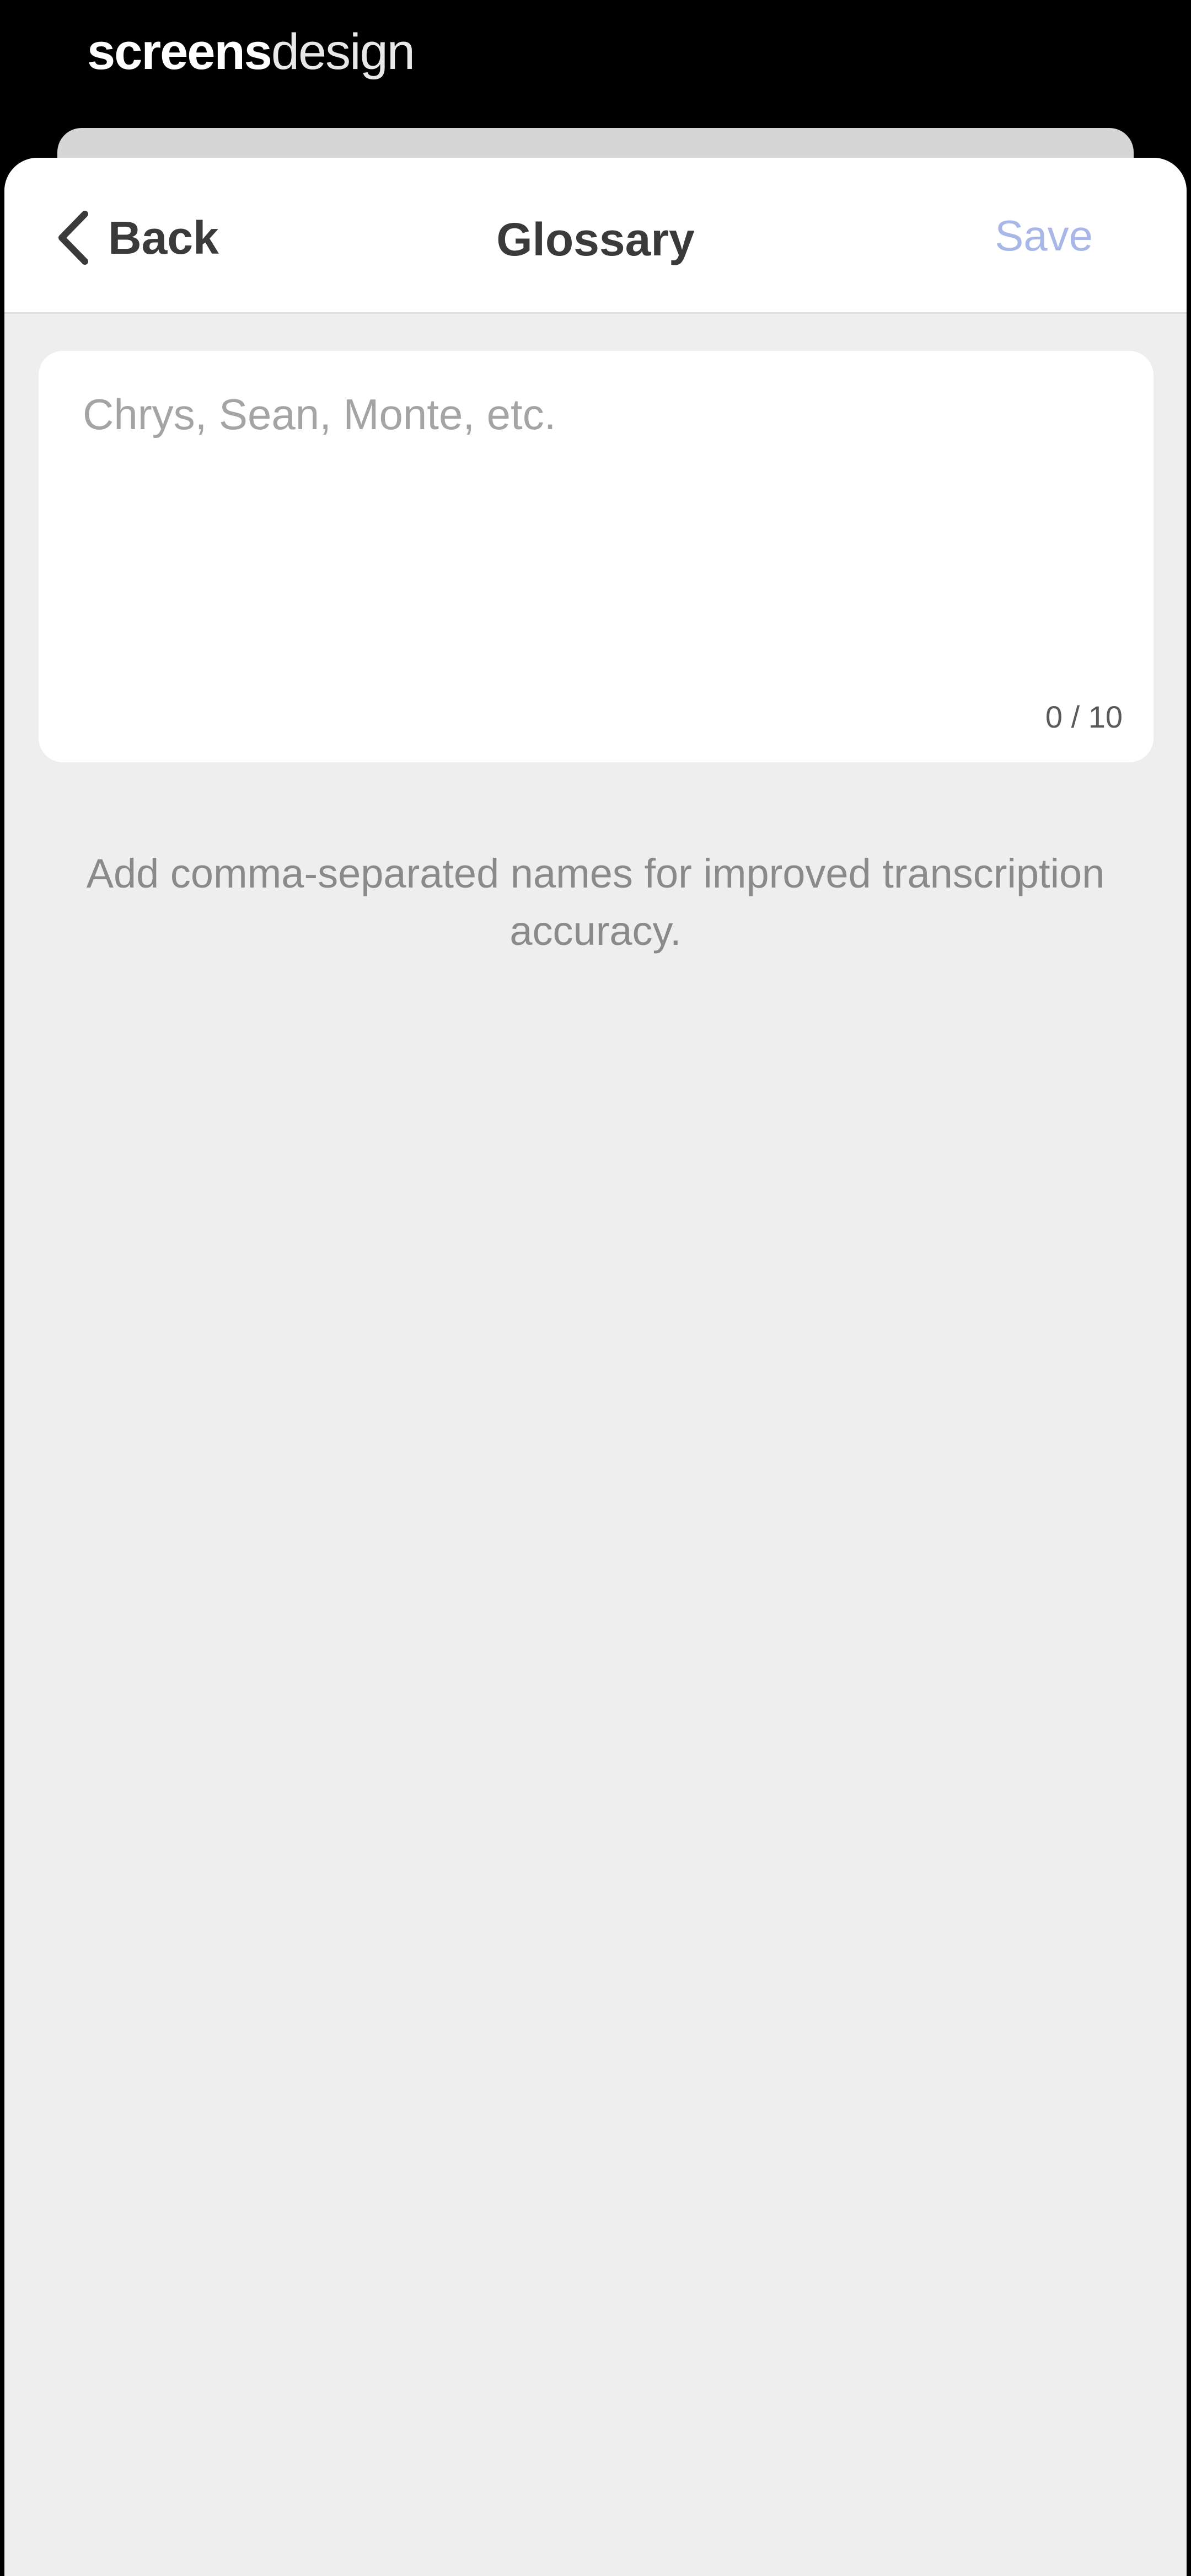 This screenshot has width=1191, height=2576. What do you see at coordinates (251, 52) in the screenshot?
I see `screensdesign-watermark: screensdesign` at bounding box center [251, 52].